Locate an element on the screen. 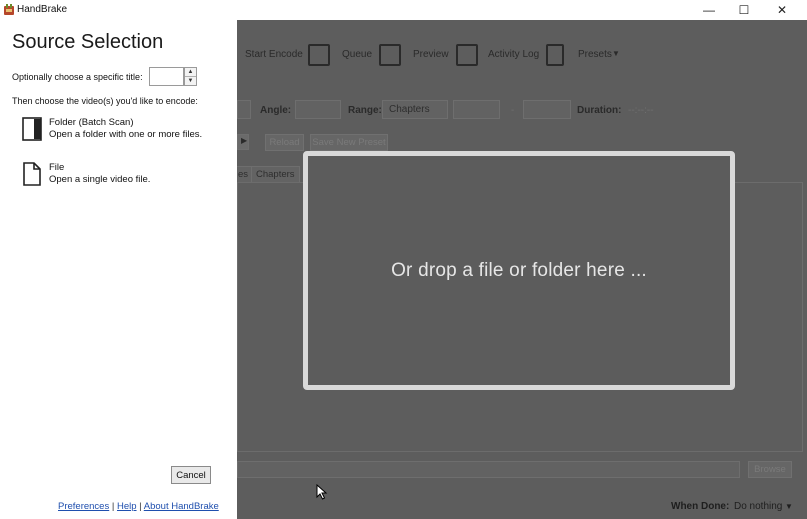 The image size is (807, 519). minimize-button: — is located at coordinates (709, 10).